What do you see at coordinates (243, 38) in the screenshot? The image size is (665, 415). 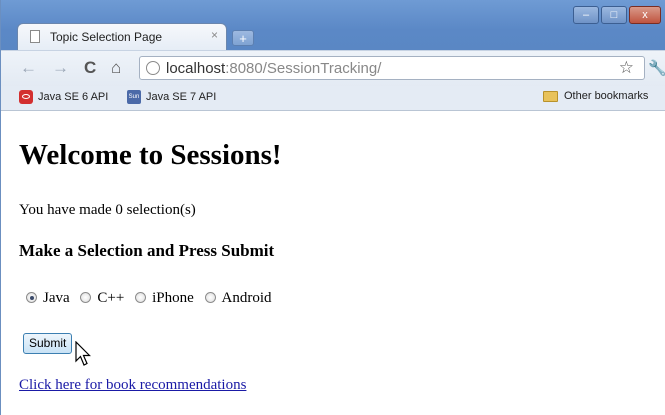 I see `new-tab-button: +` at bounding box center [243, 38].